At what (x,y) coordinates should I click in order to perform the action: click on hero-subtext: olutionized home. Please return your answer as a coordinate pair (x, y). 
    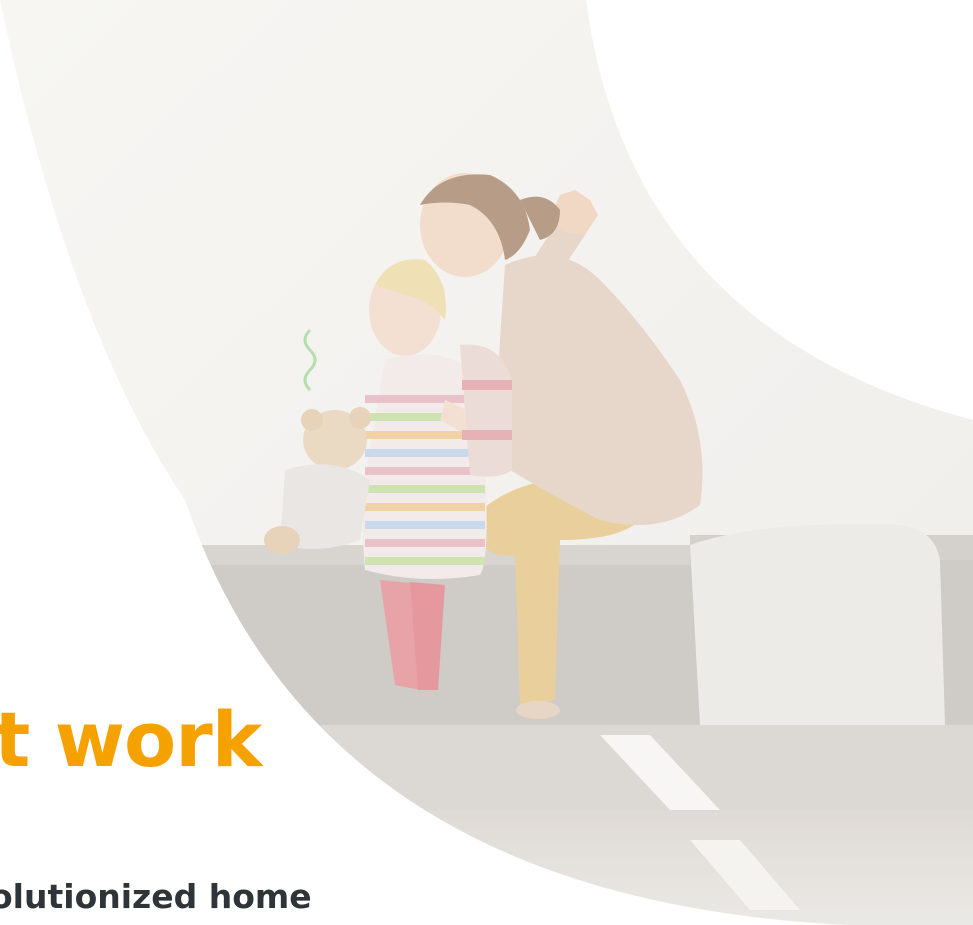
    Looking at the image, I should click on (156, 896).